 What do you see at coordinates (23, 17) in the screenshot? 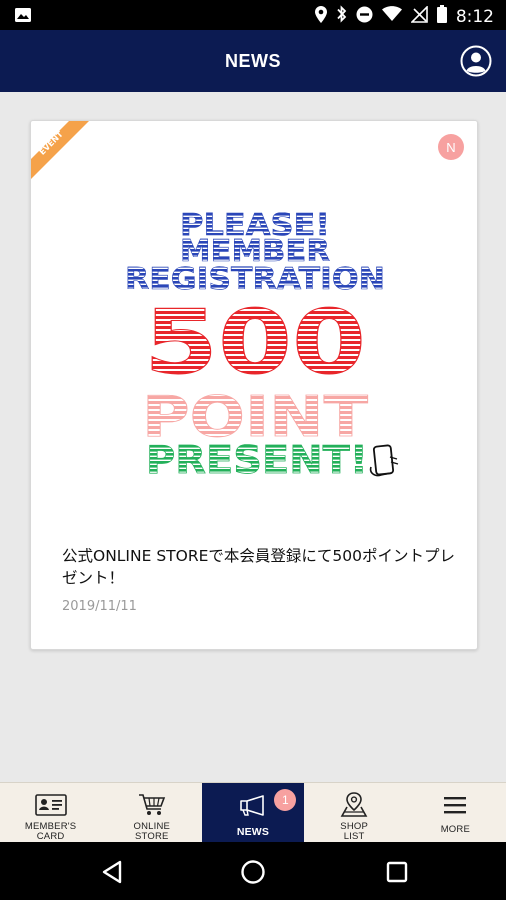
I see `image-notification-icon` at bounding box center [23, 17].